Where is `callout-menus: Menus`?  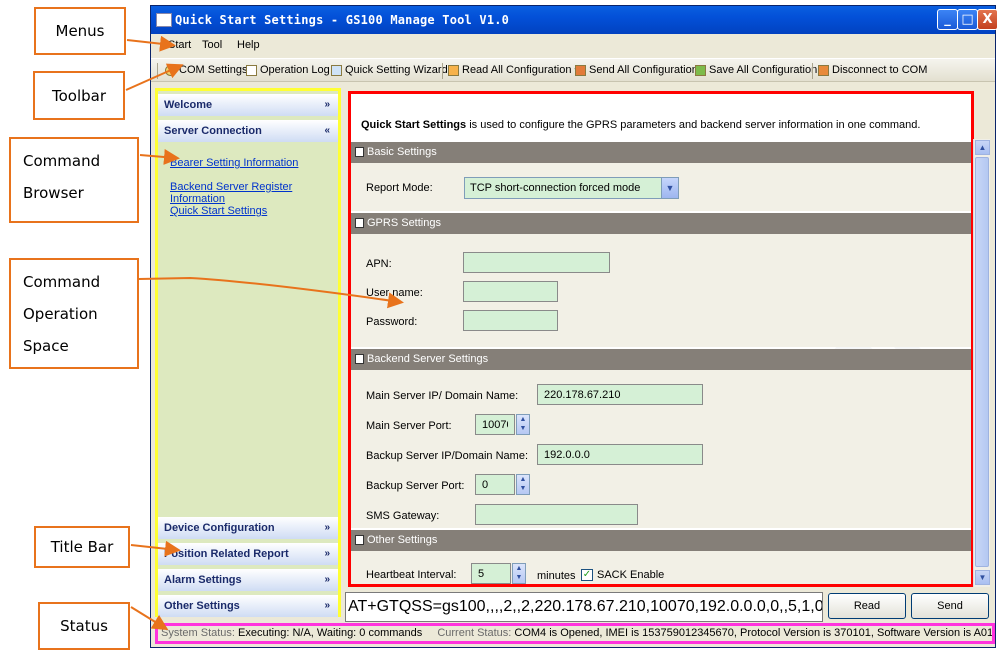 callout-menus: Menus is located at coordinates (80, 31).